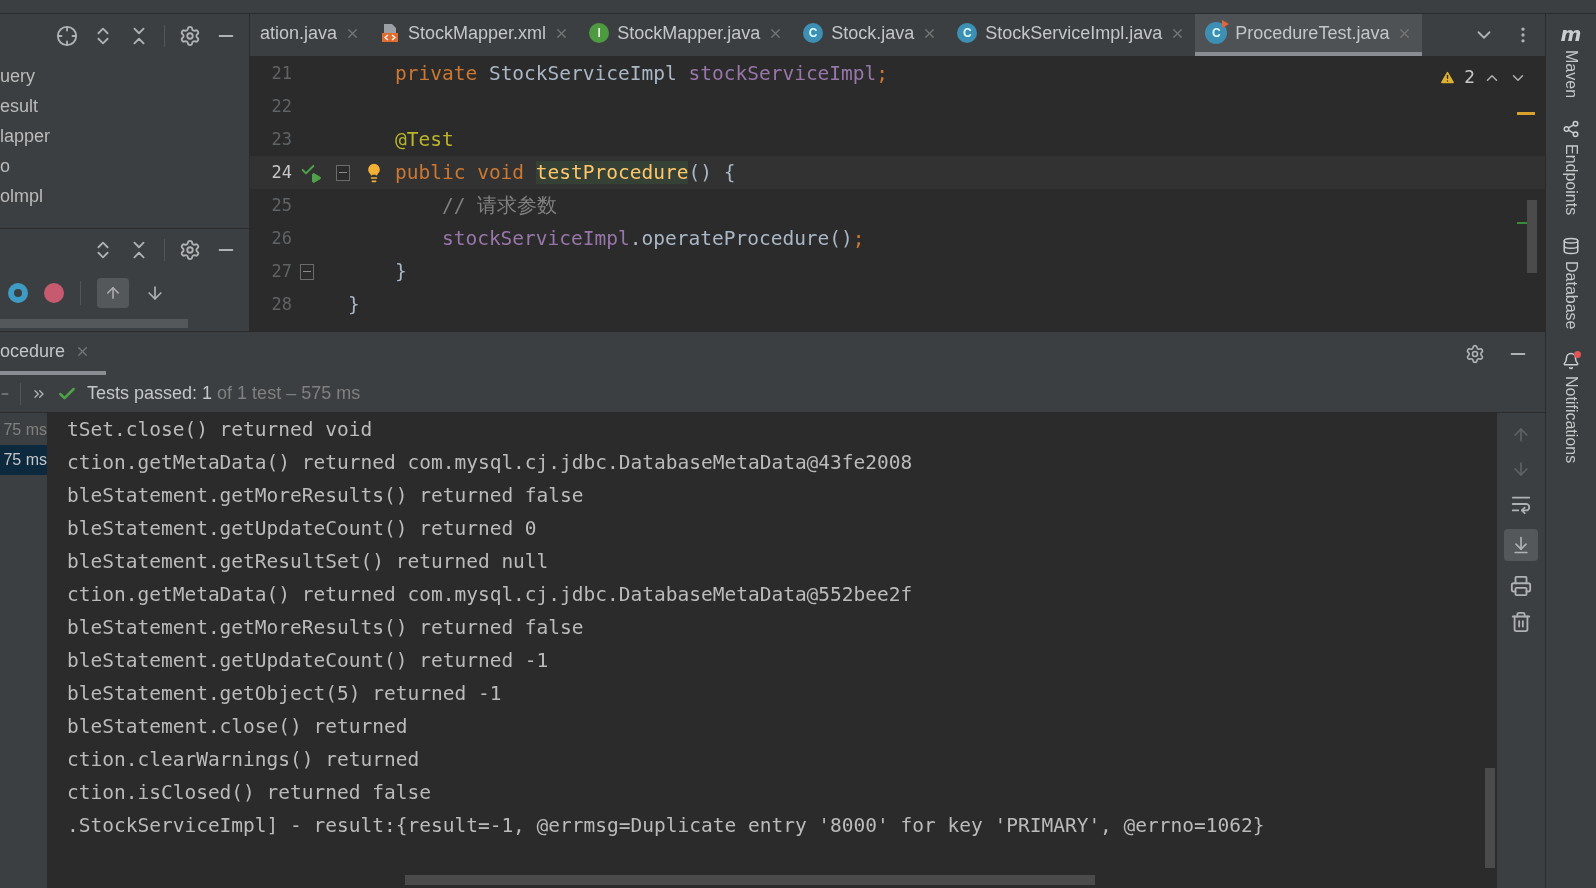 The width and height of the screenshot is (1596, 888). I want to click on line-number: 26, so click(281, 238).